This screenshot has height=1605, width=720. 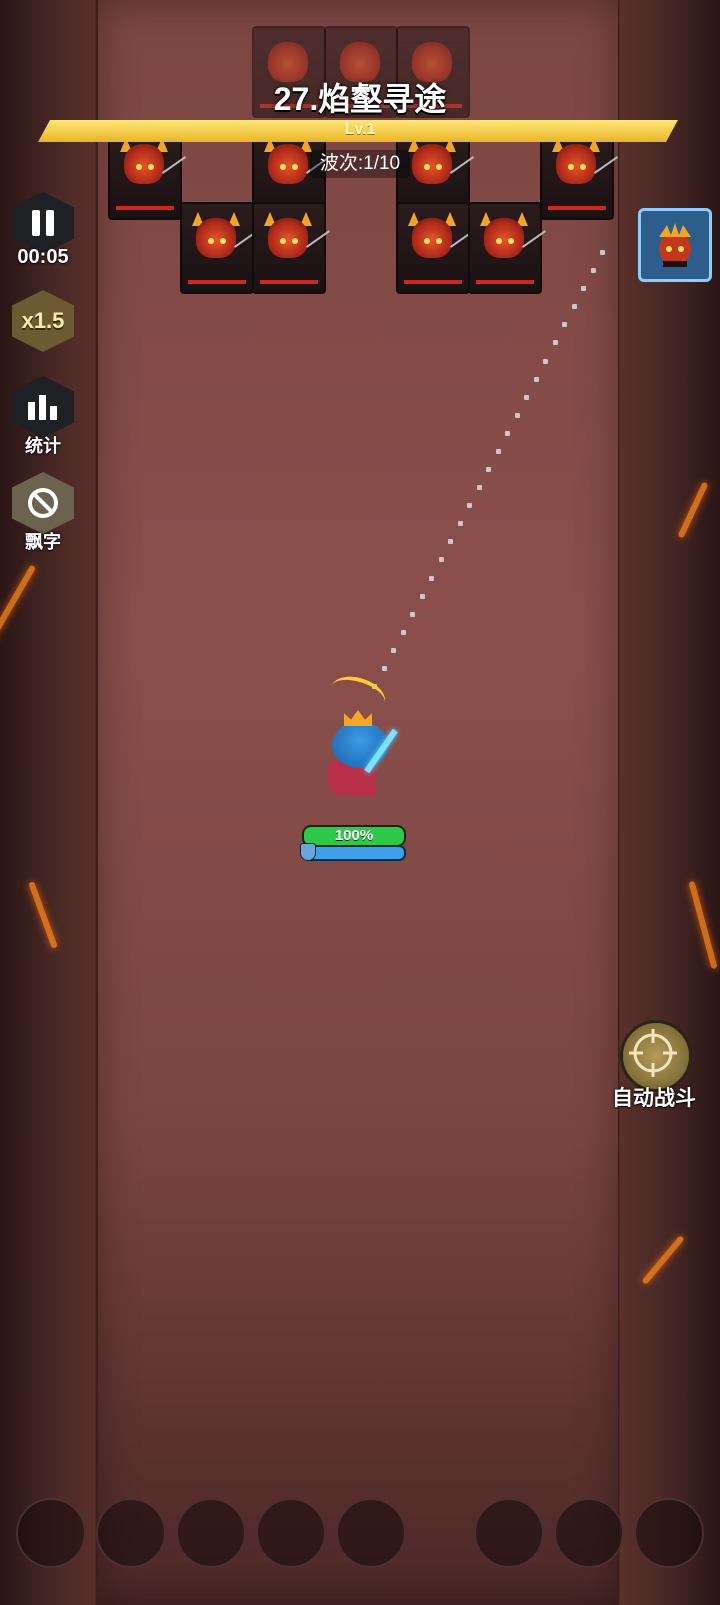 What do you see at coordinates (360, 164) in the screenshot?
I see `wave-counter: 波次:1/10` at bounding box center [360, 164].